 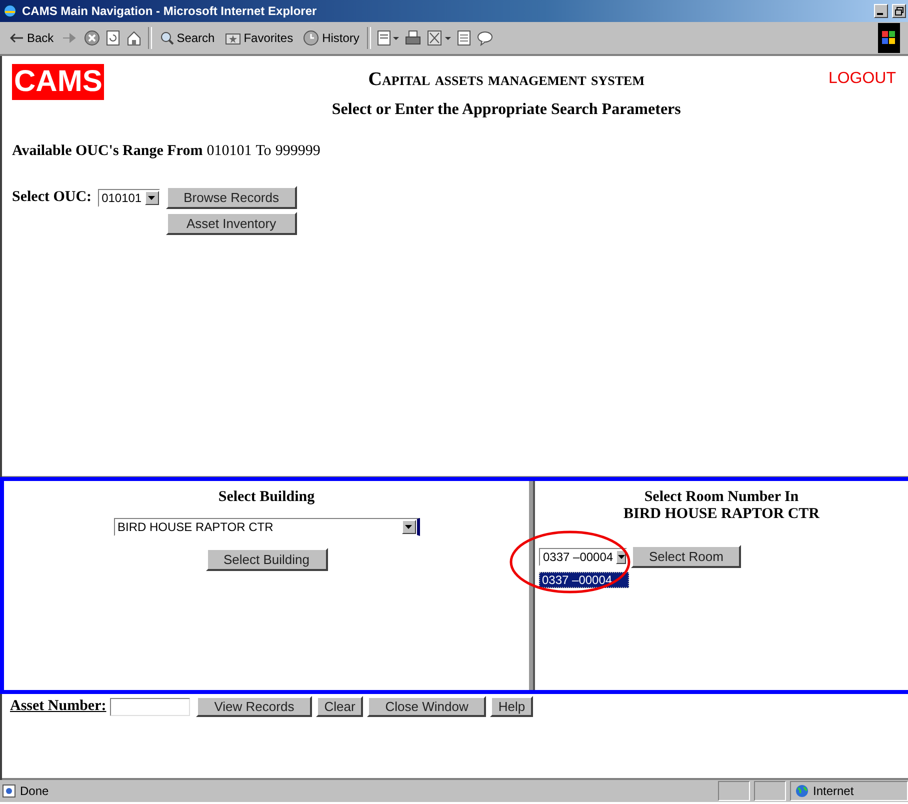 What do you see at coordinates (264, 151) in the screenshot?
I see `range-to-label: To` at bounding box center [264, 151].